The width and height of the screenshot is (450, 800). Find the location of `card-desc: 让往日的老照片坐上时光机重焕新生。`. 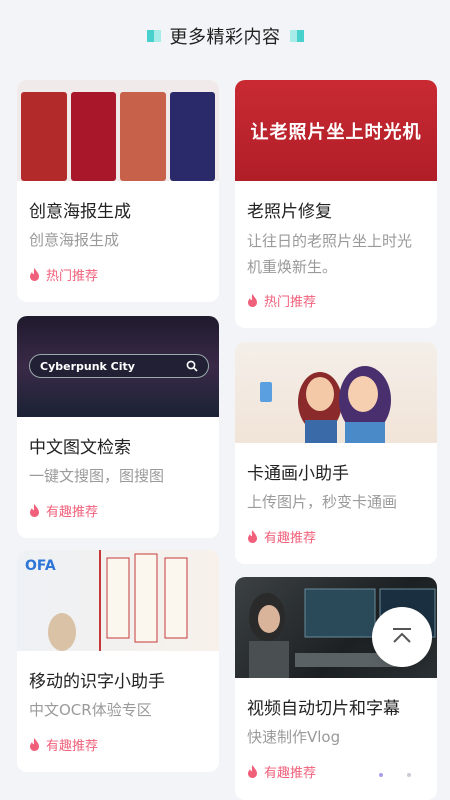

card-desc: 让往日的老照片坐上时光机重焕新生。 is located at coordinates (330, 254).